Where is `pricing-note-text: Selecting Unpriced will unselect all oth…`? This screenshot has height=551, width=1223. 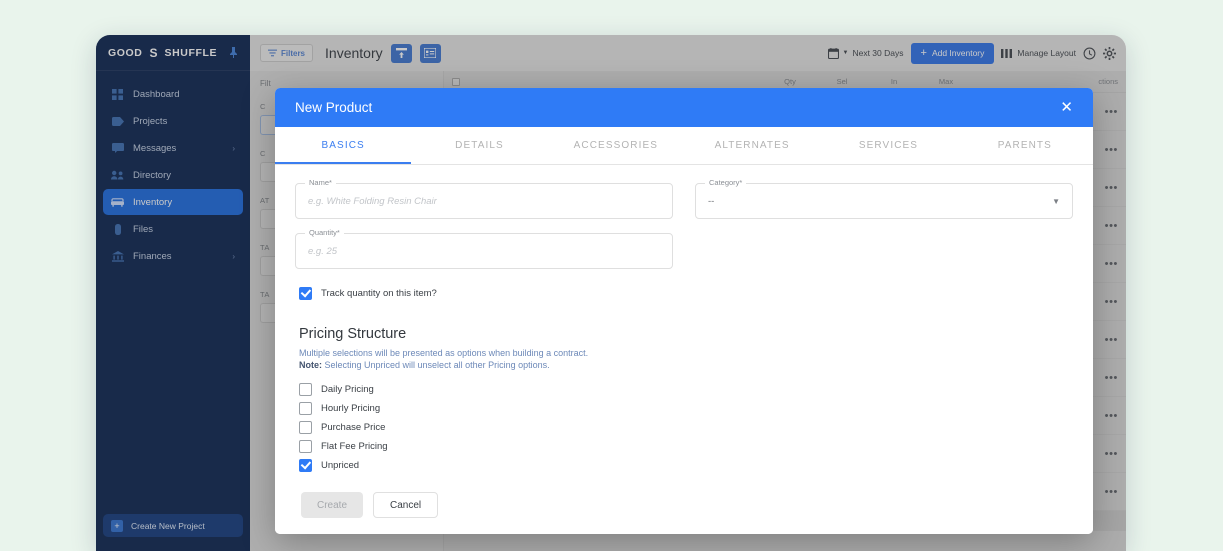 pricing-note-text: Selecting Unpriced will unselect all oth… is located at coordinates (436, 365).